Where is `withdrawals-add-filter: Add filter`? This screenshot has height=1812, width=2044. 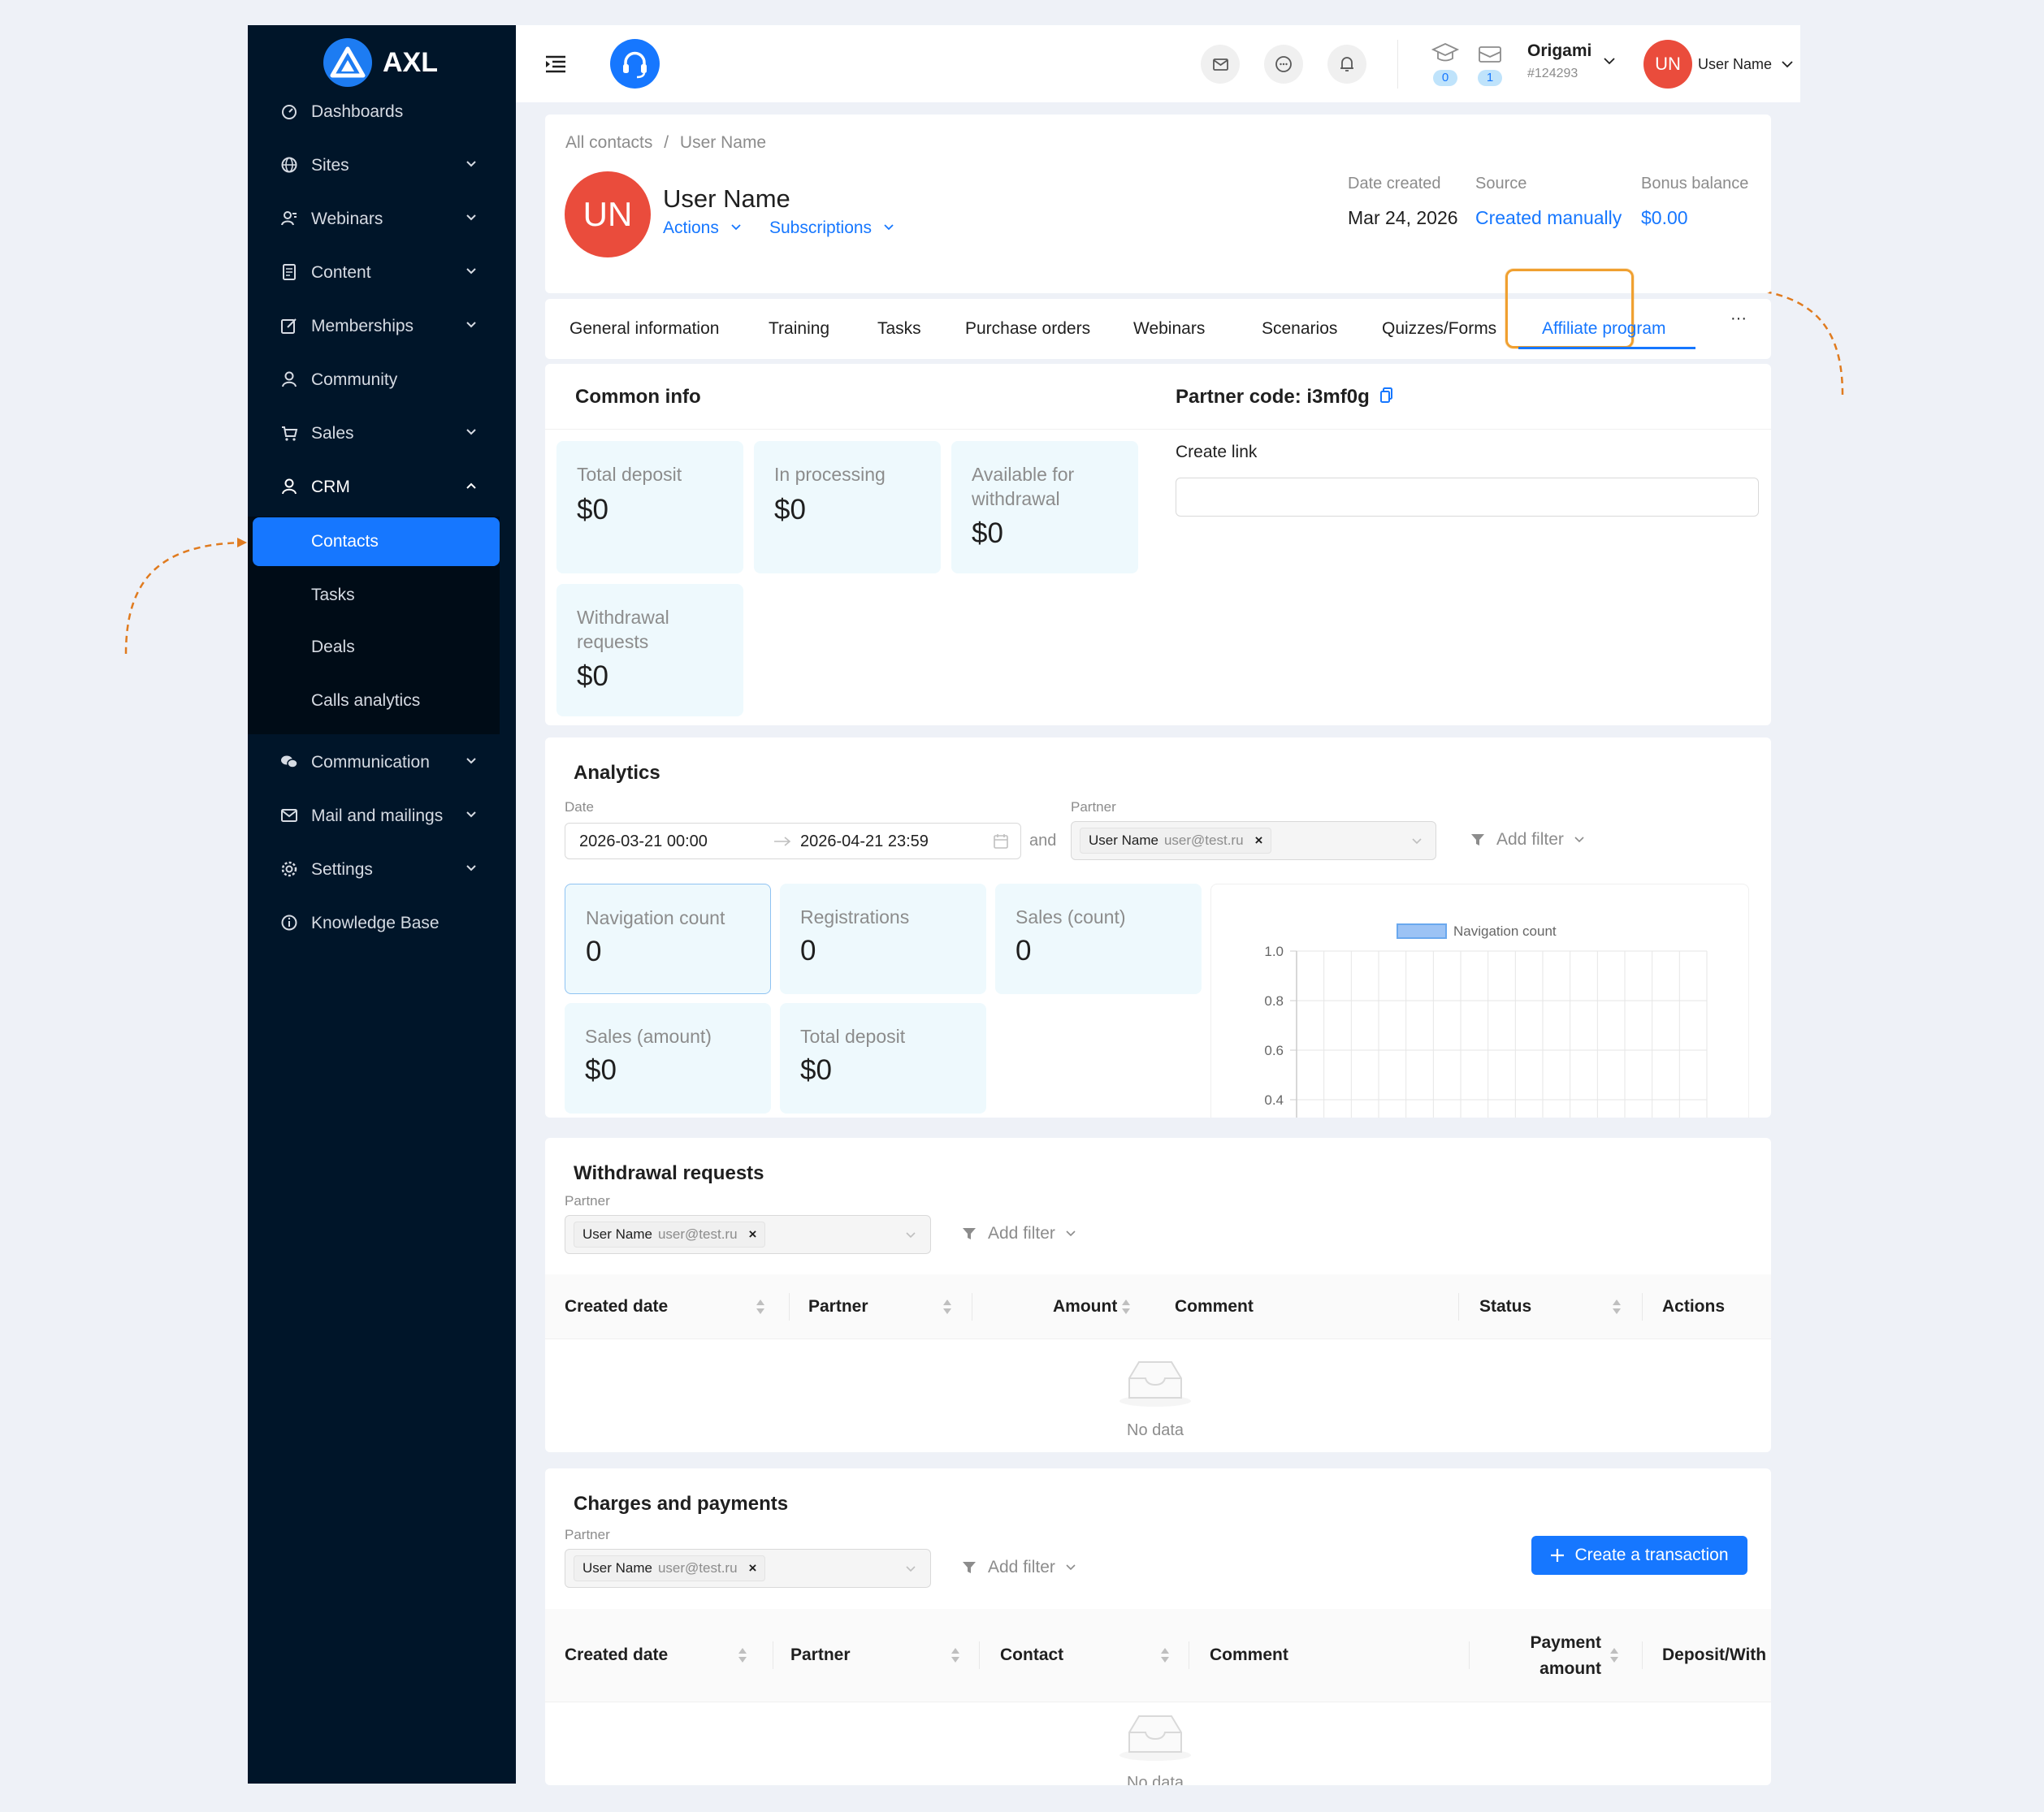 withdrawals-add-filter: Add filter is located at coordinates (1019, 1233).